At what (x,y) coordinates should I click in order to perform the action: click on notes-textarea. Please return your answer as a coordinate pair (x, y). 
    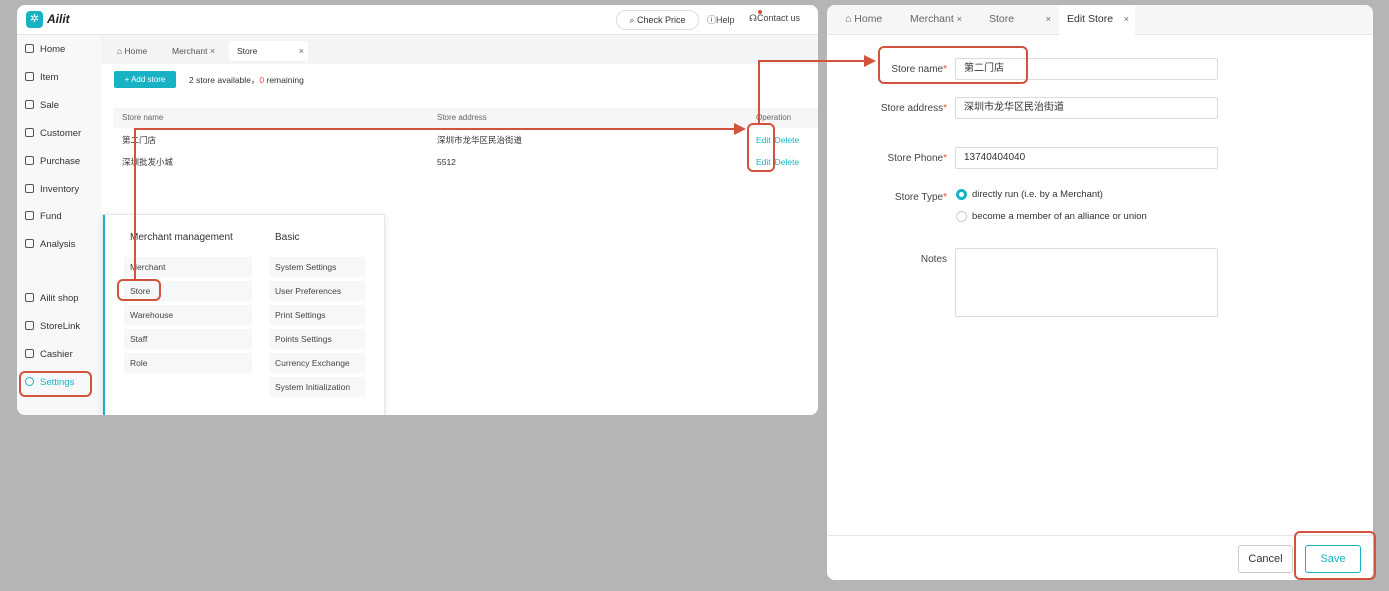
    Looking at the image, I should click on (1086, 282).